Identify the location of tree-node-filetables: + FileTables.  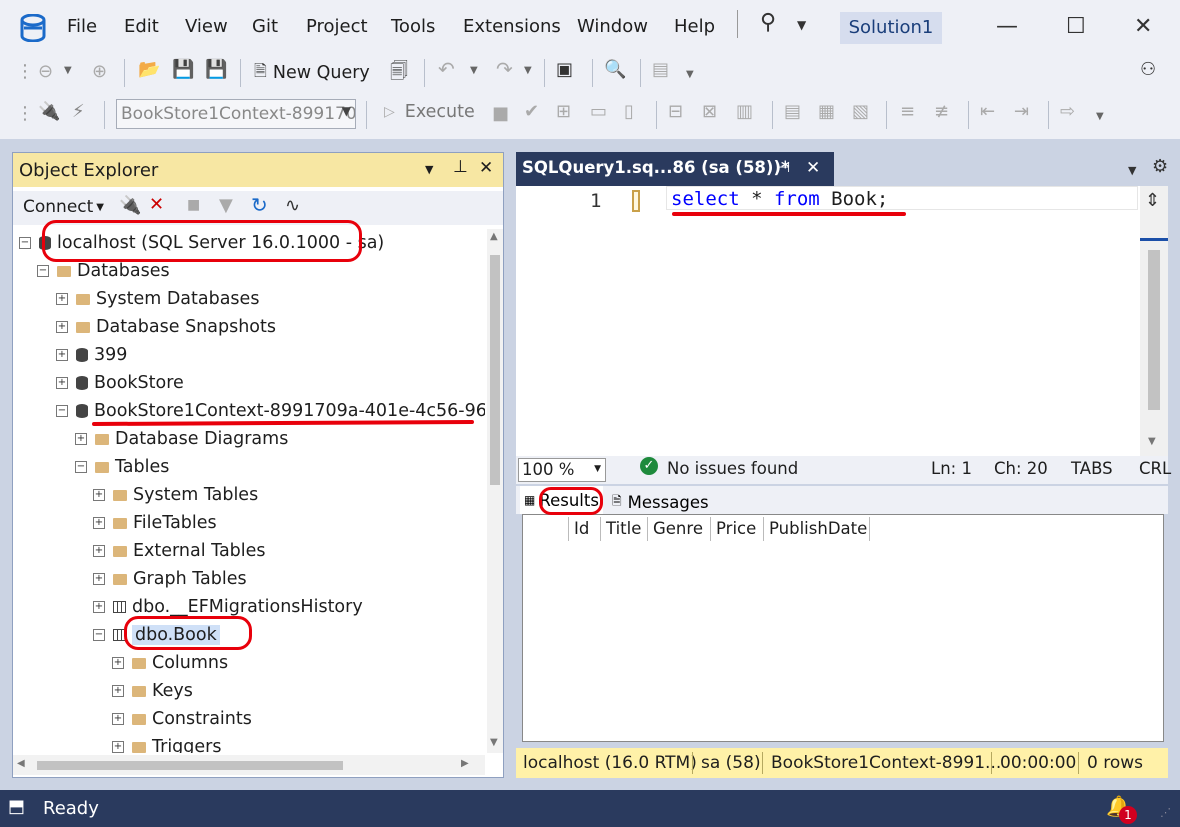
(155, 523).